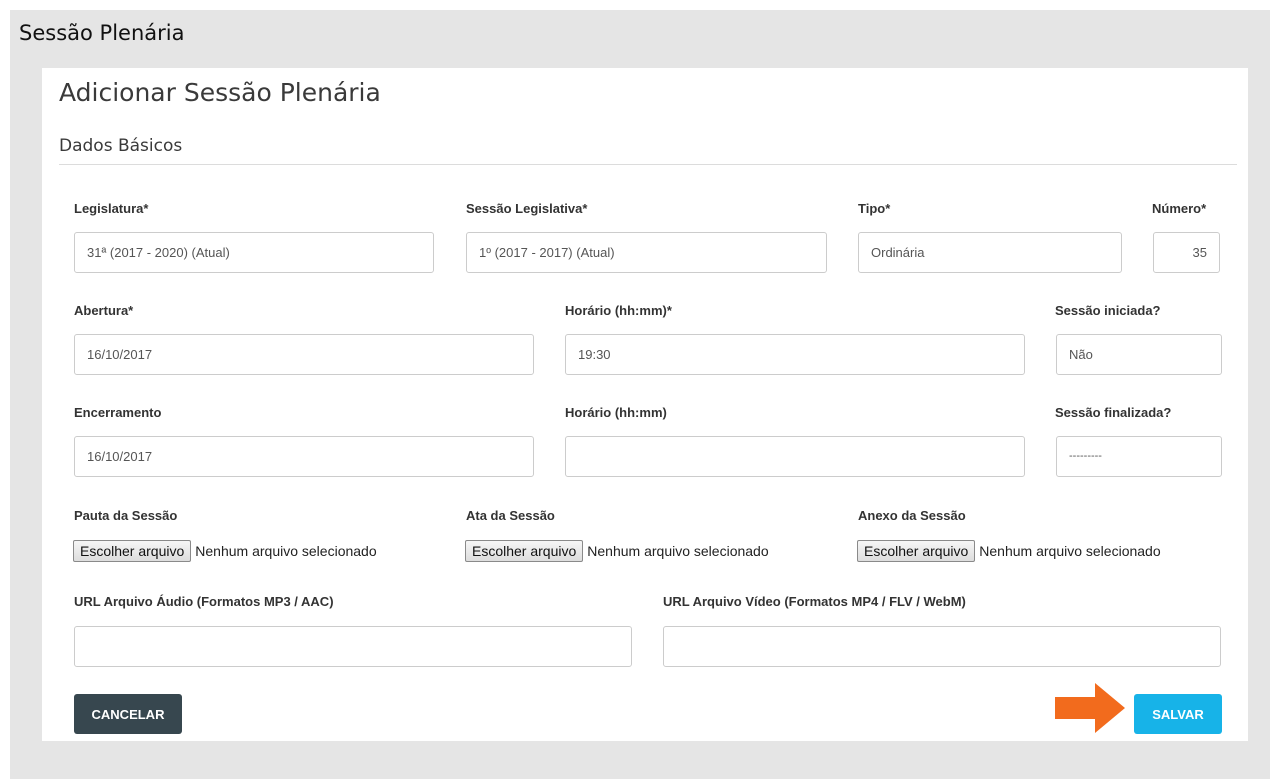  Describe the element at coordinates (121, 146) in the screenshot. I see `section-title: Dados Básicos` at that location.